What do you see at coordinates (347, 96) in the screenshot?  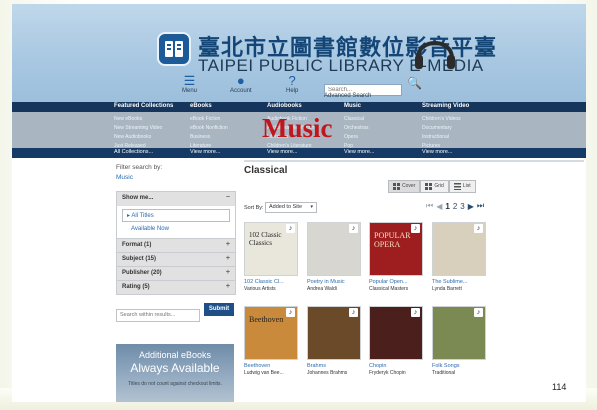 I see `advanced-search-link: Advanced Search` at bounding box center [347, 96].